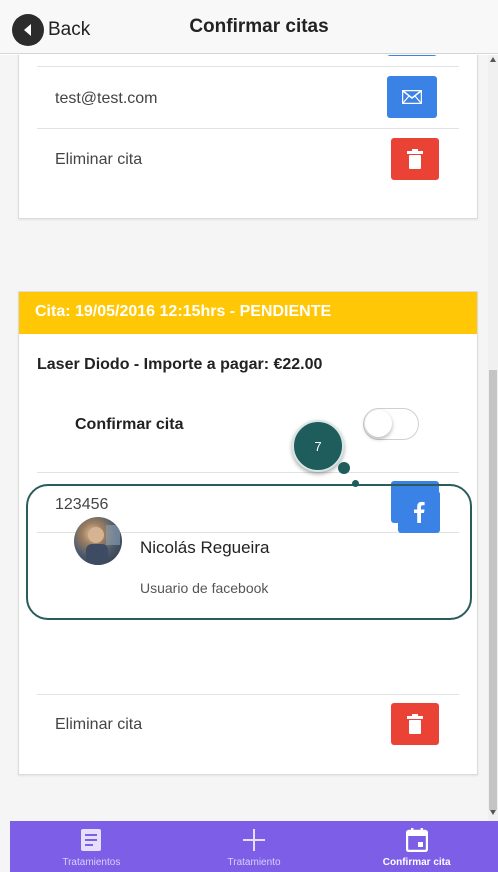 This screenshot has height=872, width=498. I want to click on toggle-knob, so click(378, 423).